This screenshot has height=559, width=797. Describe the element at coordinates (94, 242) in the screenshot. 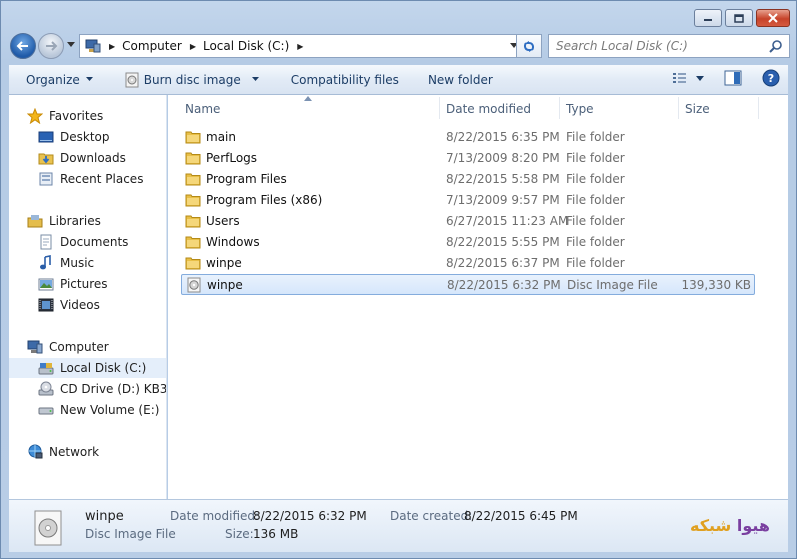

I see `nav-label: Documents` at that location.